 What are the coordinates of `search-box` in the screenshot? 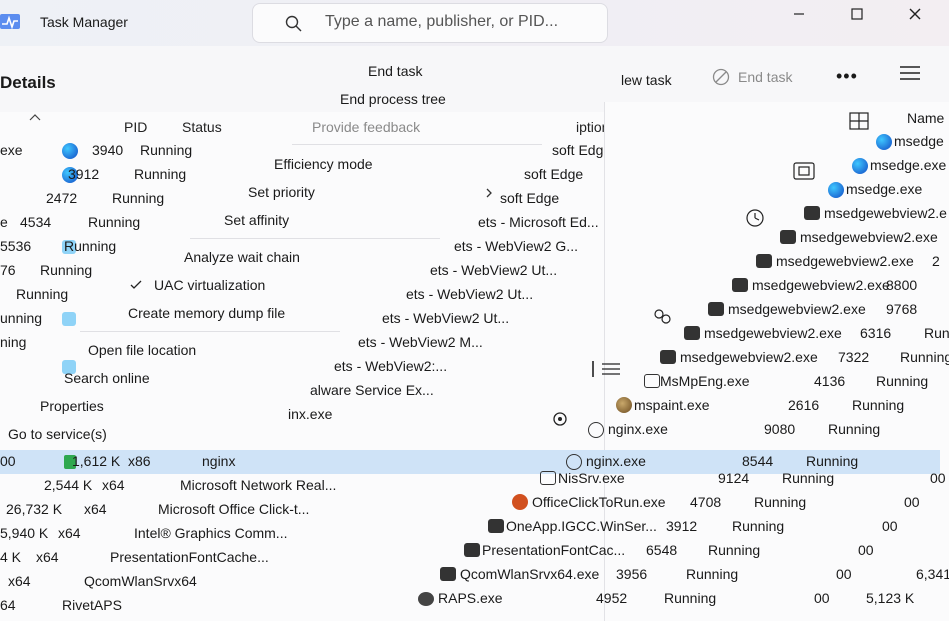 It's located at (430, 23).